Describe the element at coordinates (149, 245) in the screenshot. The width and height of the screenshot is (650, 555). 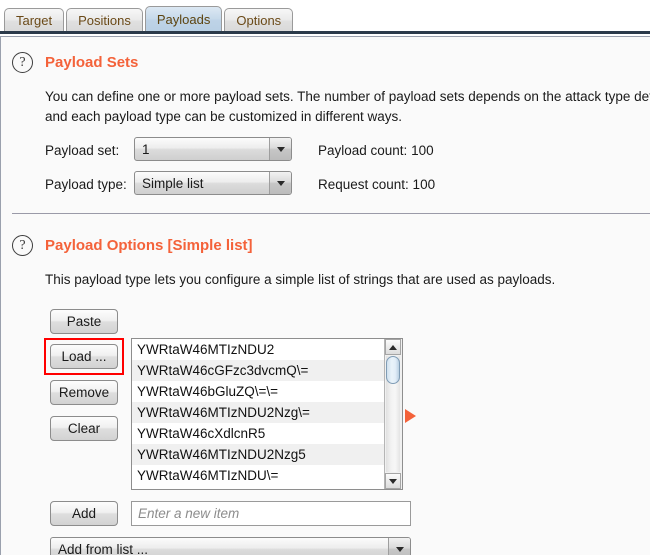
I see `payload-options-title: Payload Options [Simple list]` at that location.